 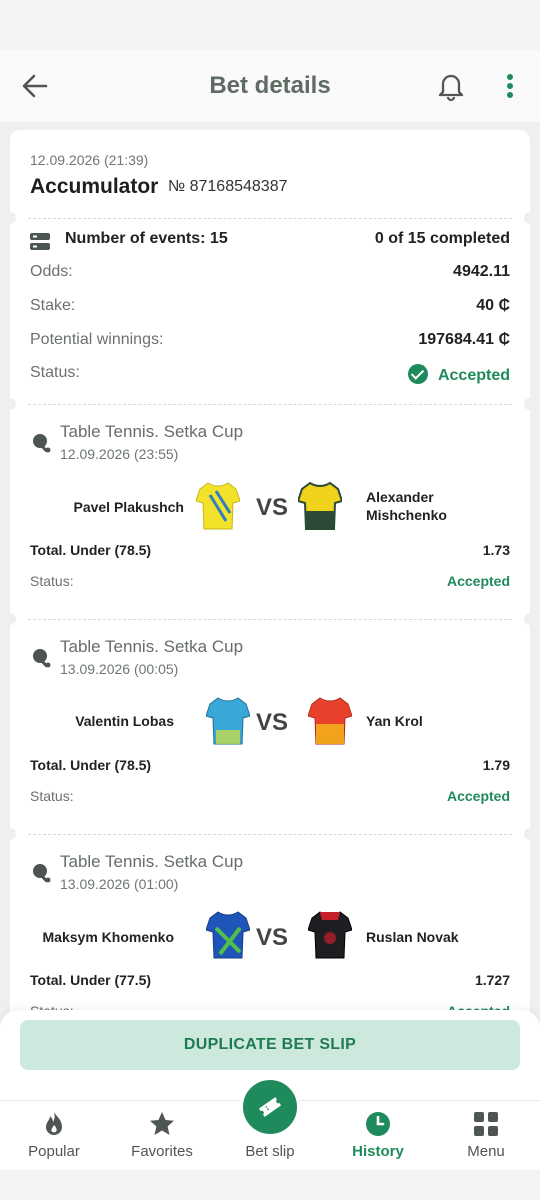 I want to click on tab-label: Popular, so click(x=54, y=1151).